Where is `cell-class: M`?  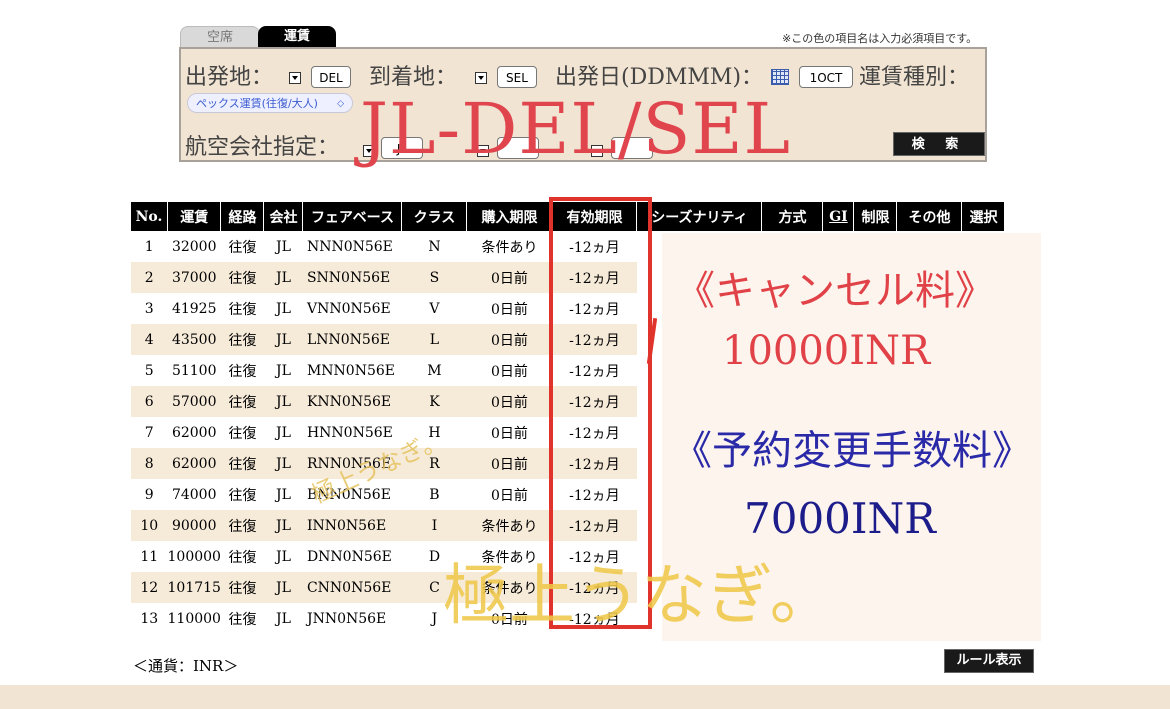 cell-class: M is located at coordinates (434, 370).